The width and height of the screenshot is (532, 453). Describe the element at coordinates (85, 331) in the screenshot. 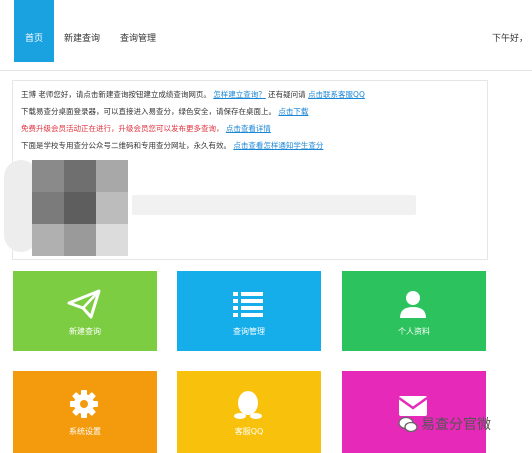

I see `tile-label: 新建查询` at that location.